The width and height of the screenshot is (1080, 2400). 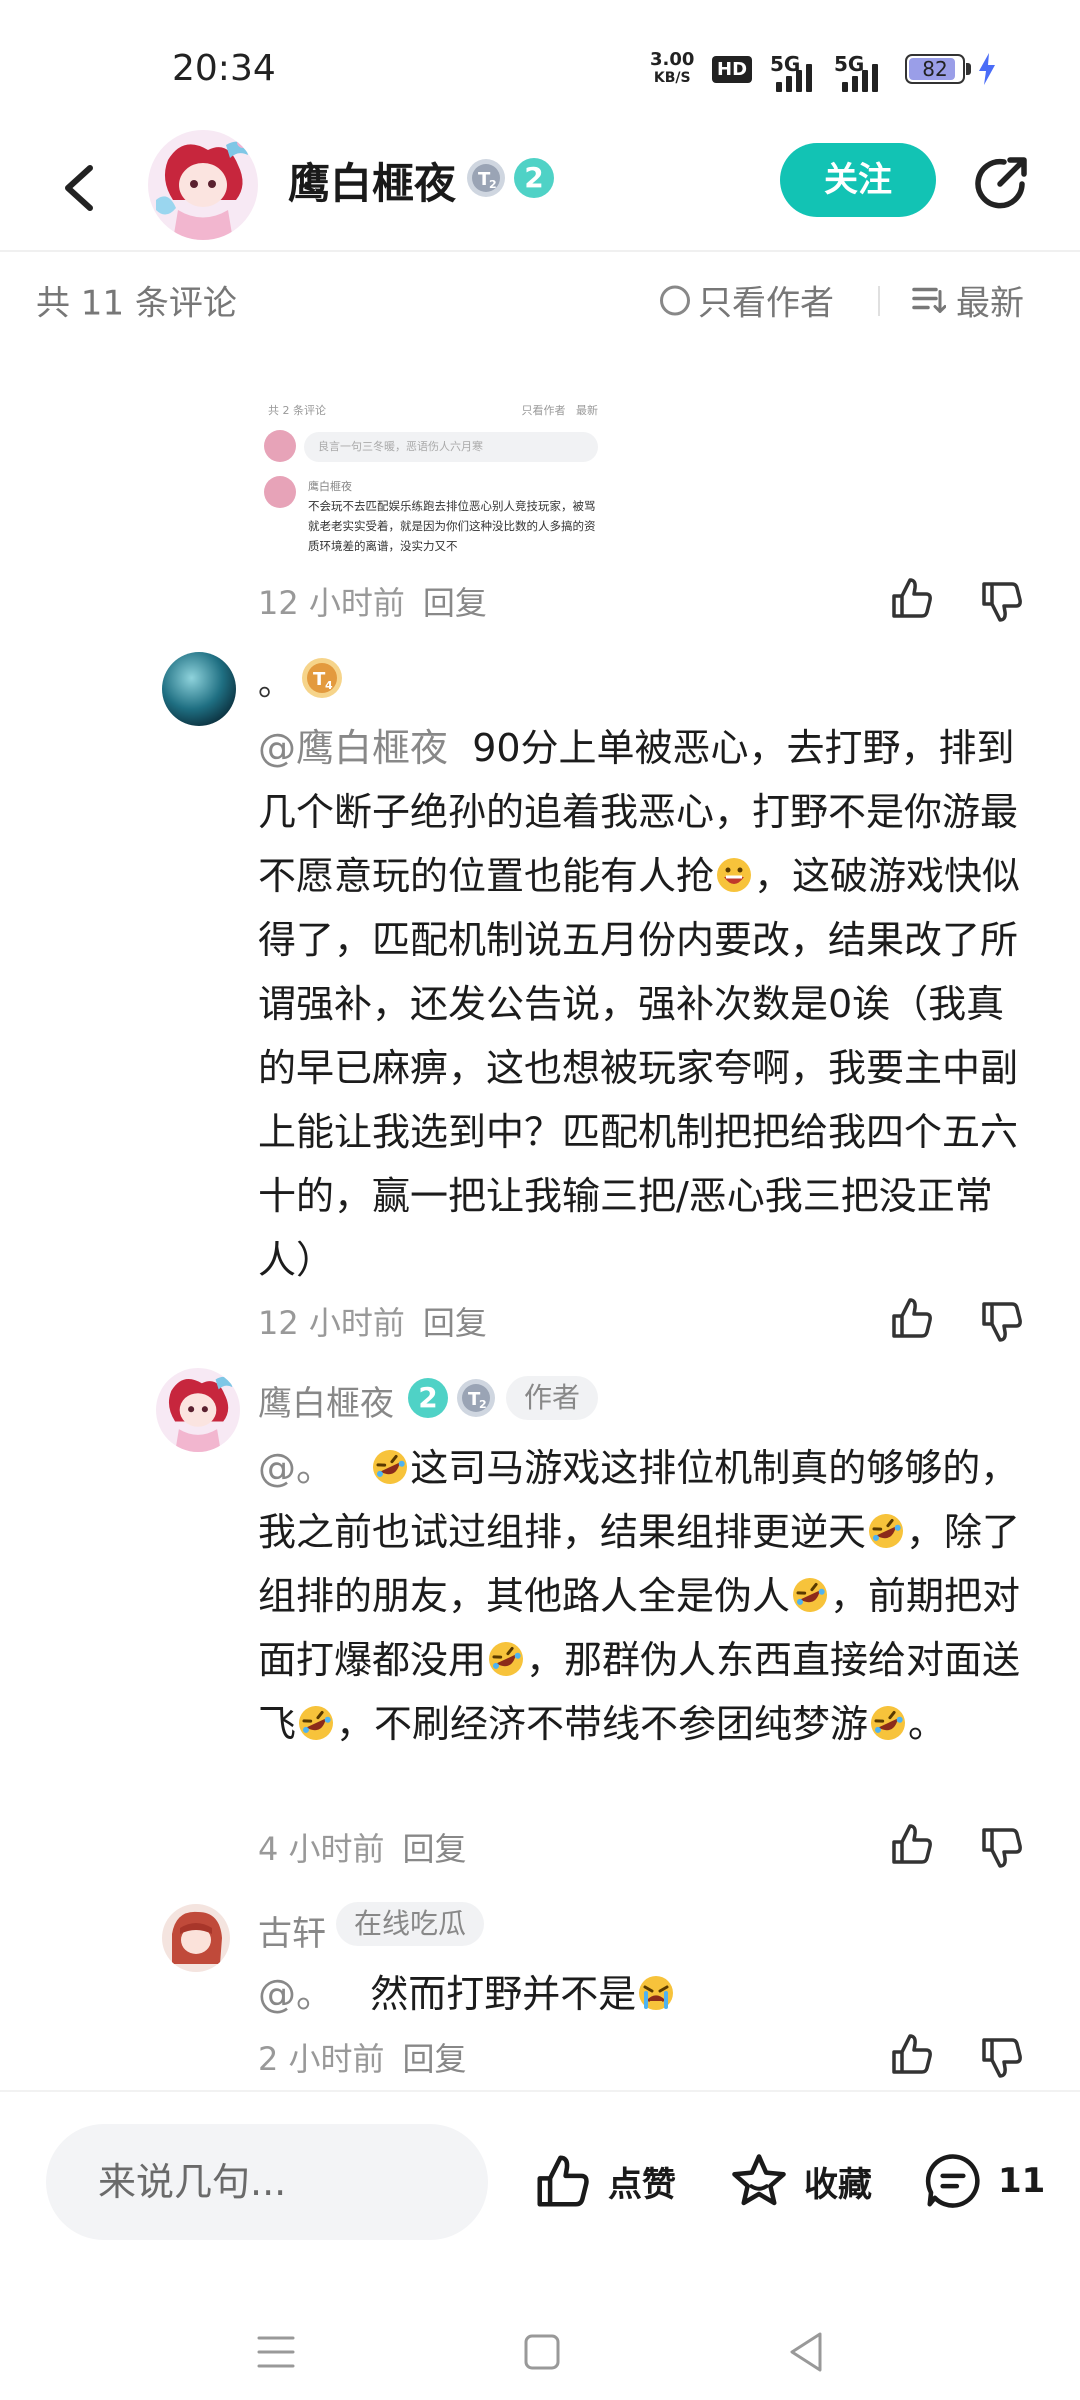 What do you see at coordinates (806, 2352) in the screenshot?
I see `back-triangle-icon` at bounding box center [806, 2352].